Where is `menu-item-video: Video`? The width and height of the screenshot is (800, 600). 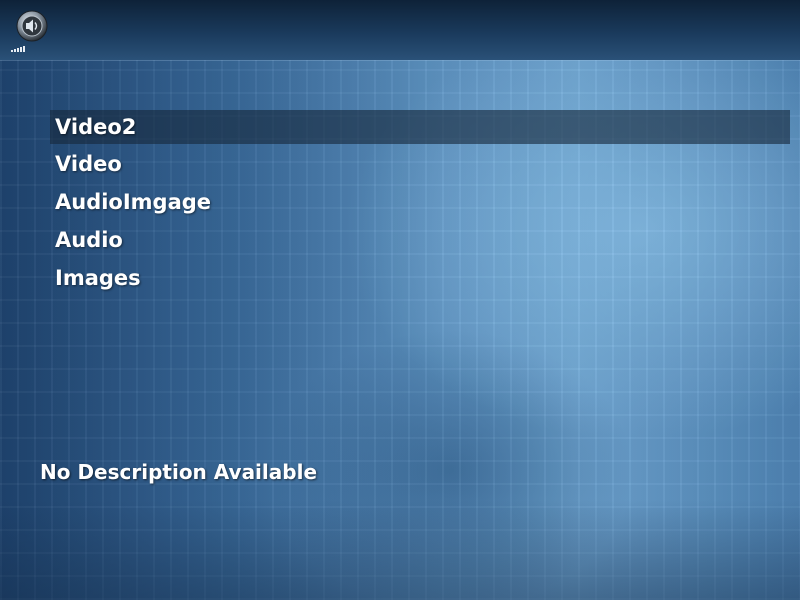
menu-item-video: Video is located at coordinates (420, 165).